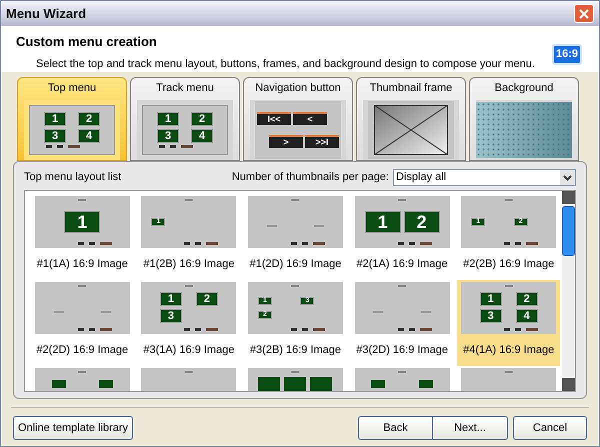 The image size is (600, 447). What do you see at coordinates (82, 237) in the screenshot?
I see `layout-item: 1 #1(1A) 16:9 Image` at bounding box center [82, 237].